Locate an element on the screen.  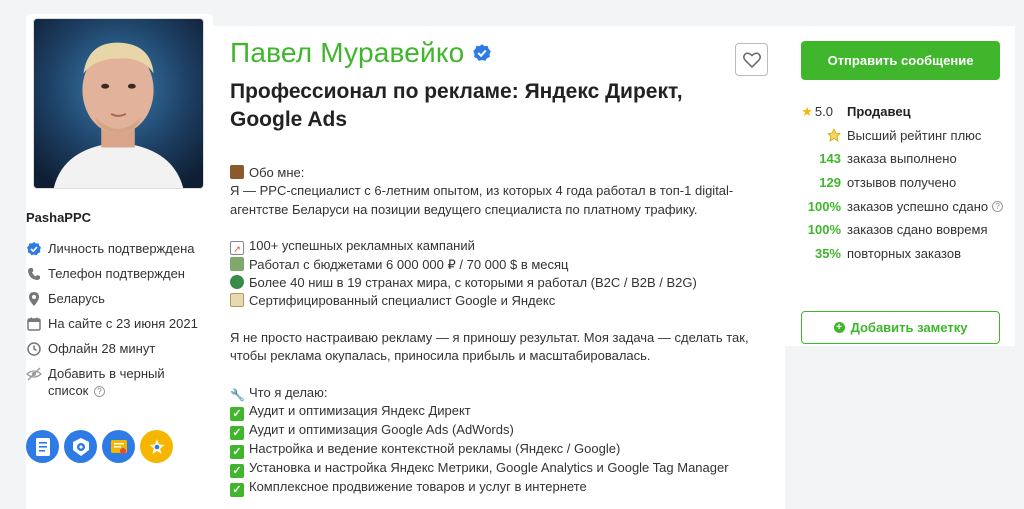
stat-row: 143 заказа выполнено is located at coordinates (906, 159).